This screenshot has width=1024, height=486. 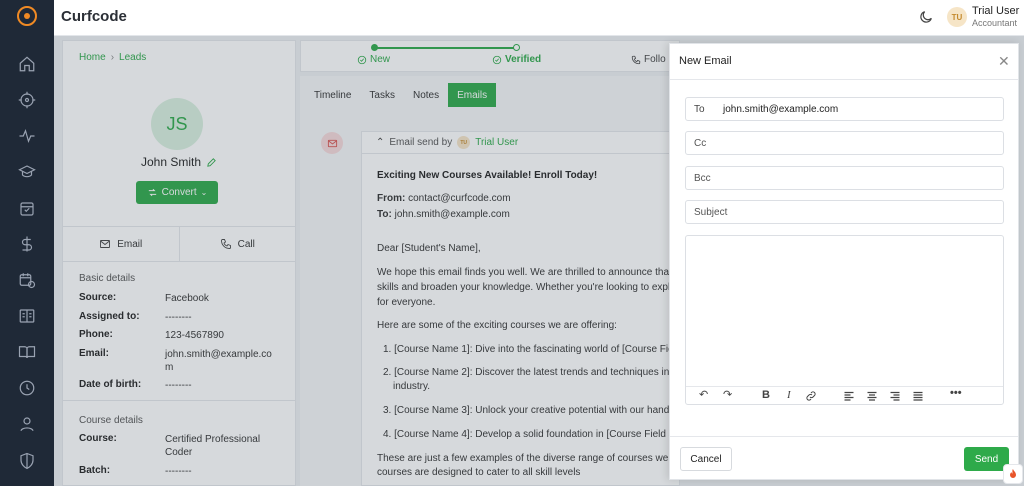 I want to click on target-icon, so click(x=27, y=100).